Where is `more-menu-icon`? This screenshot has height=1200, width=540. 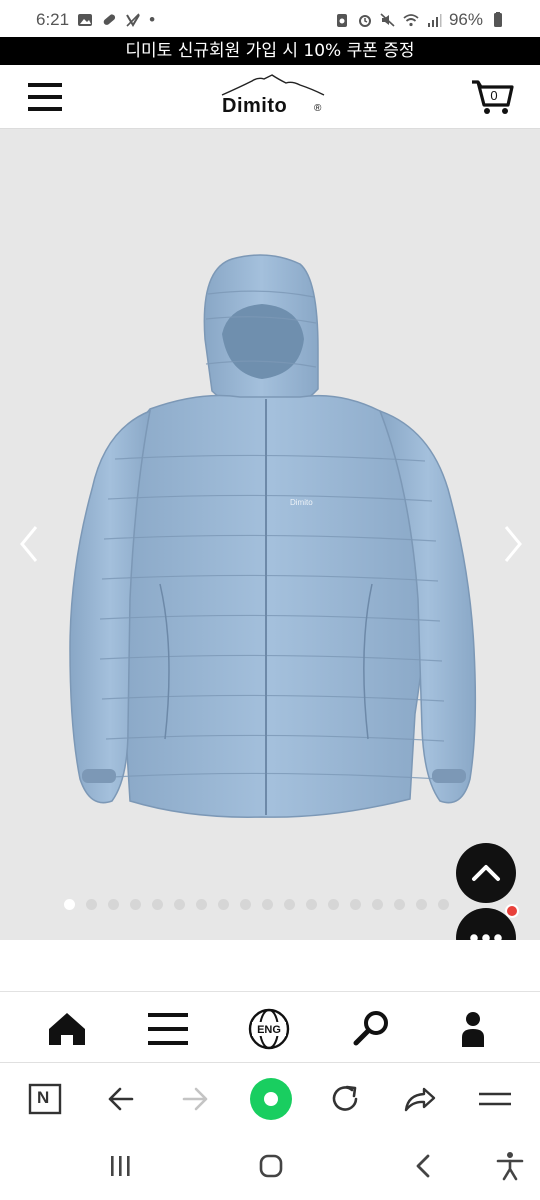 more-menu-icon is located at coordinates (495, 1099).